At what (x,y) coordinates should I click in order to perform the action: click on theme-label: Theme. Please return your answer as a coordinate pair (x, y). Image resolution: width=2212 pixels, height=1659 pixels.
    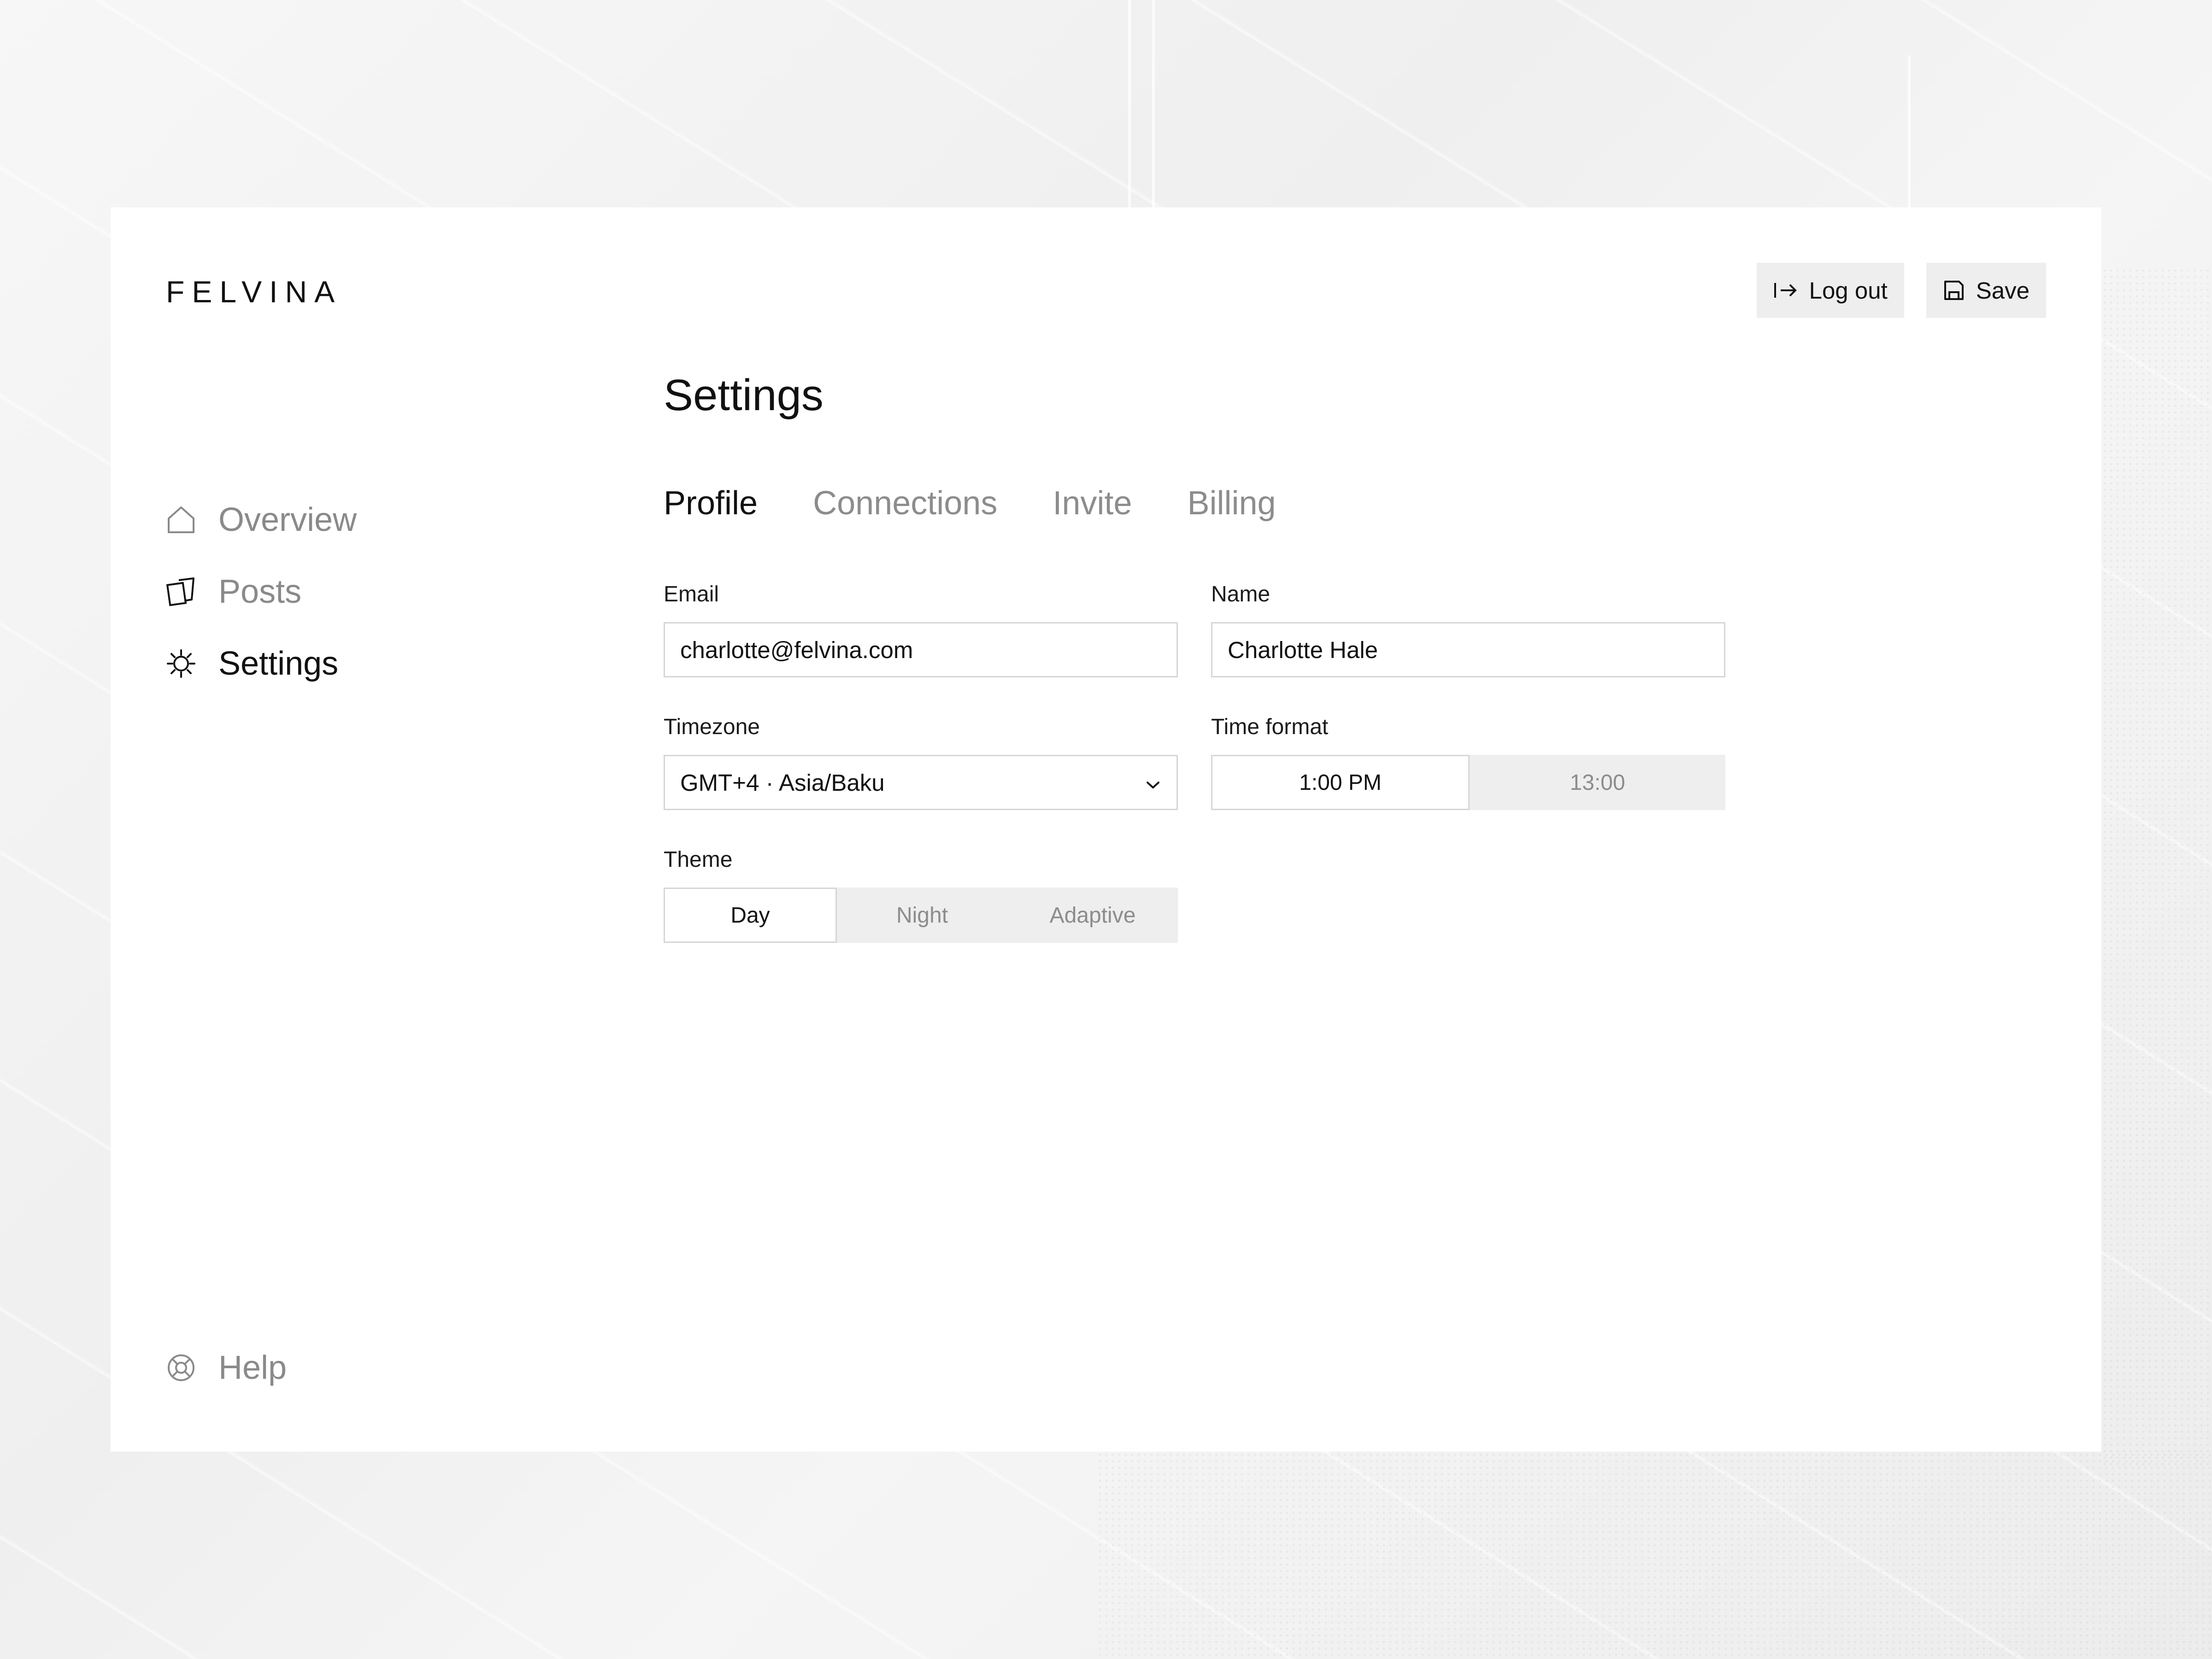
    Looking at the image, I should click on (698, 859).